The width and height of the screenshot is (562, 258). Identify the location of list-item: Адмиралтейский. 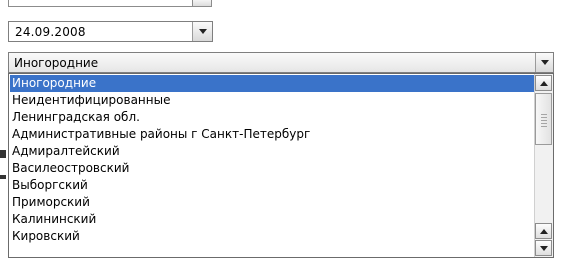
(272, 151).